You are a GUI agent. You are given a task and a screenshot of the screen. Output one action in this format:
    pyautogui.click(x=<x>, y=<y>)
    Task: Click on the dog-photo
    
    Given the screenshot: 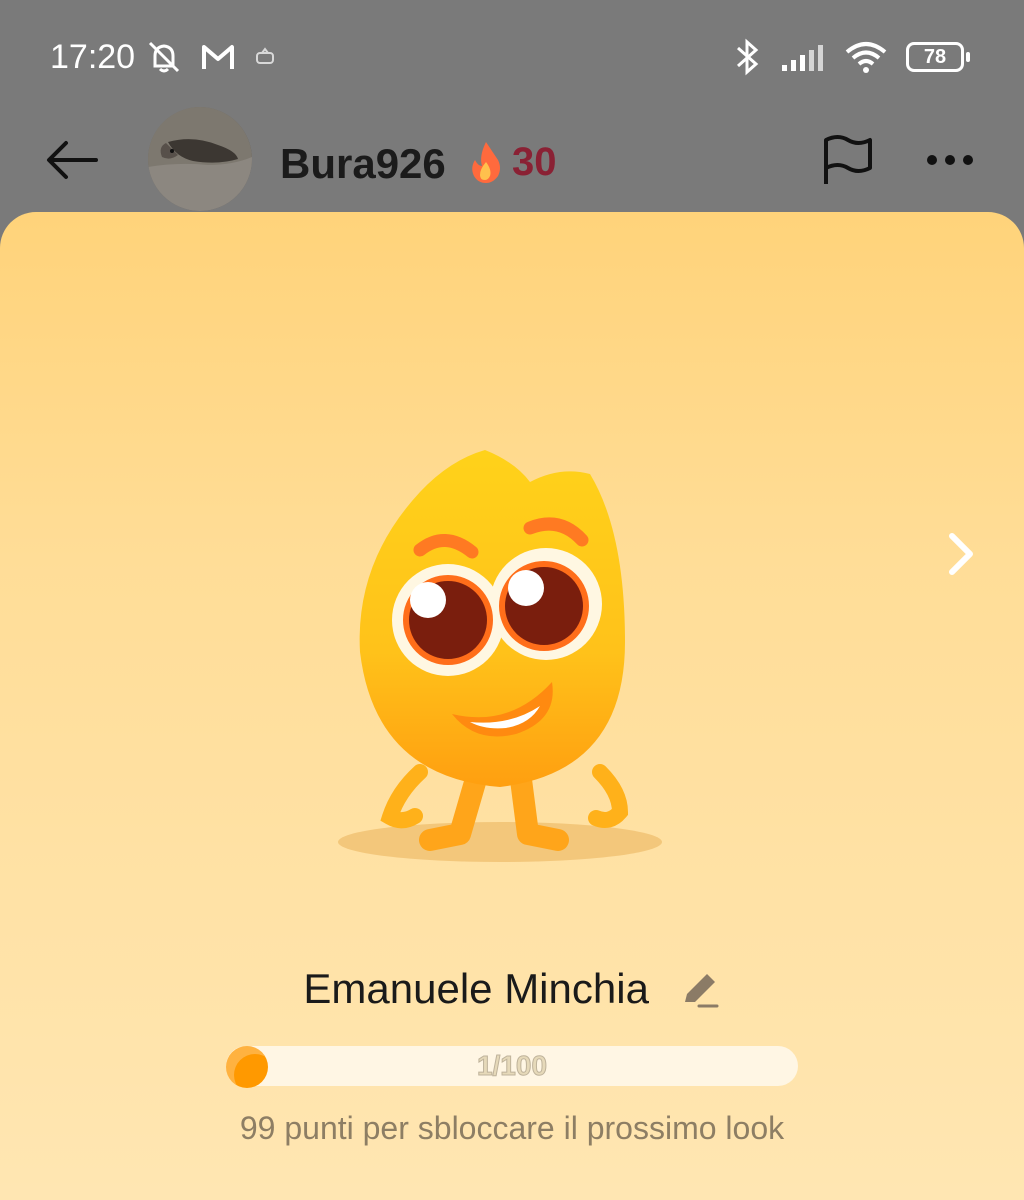 What is the action you would take?
    pyautogui.click(x=200, y=159)
    